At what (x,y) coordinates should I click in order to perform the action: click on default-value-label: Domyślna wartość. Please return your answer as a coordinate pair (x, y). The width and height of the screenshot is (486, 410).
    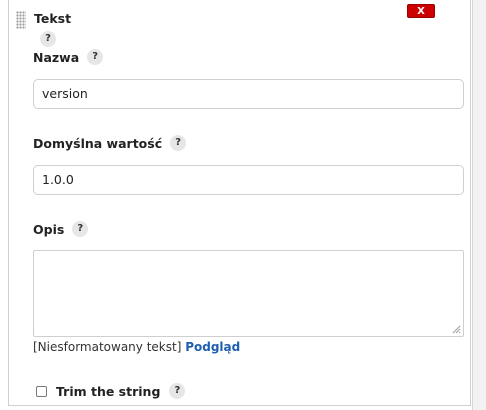
    Looking at the image, I should click on (98, 143).